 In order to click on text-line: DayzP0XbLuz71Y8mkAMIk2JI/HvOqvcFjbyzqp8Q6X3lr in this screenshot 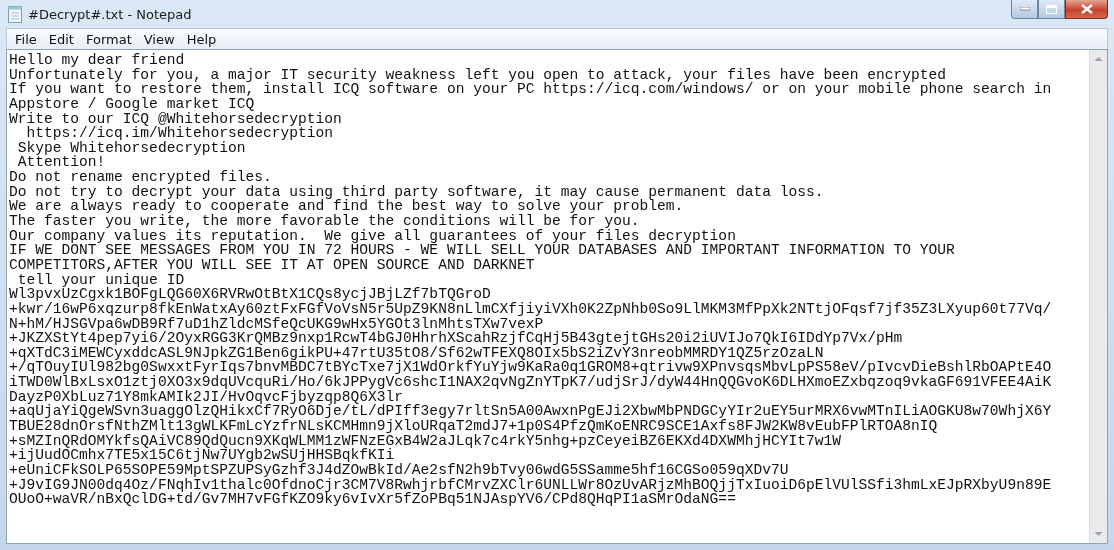, I will do `click(206, 397)`.